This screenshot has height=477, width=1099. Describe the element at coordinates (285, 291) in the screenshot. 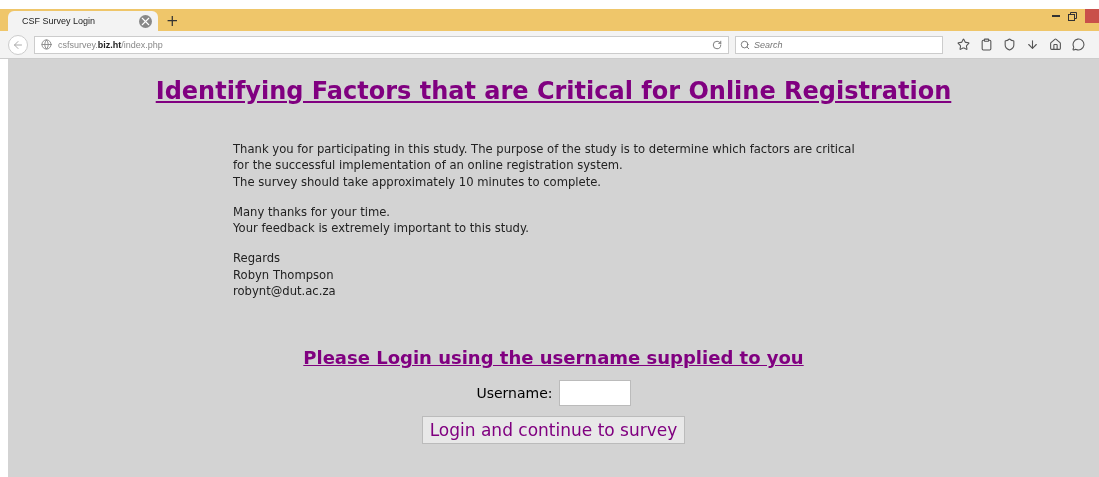

I see `body-text: robynt@dut.ac.za` at that location.